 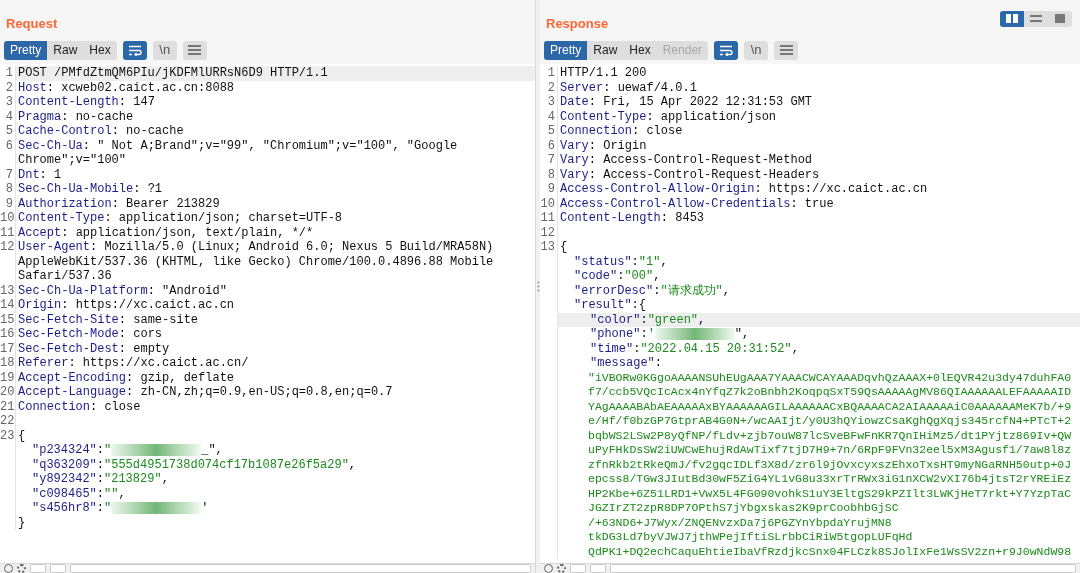 I want to click on line-number: 15, so click(x=7, y=319).